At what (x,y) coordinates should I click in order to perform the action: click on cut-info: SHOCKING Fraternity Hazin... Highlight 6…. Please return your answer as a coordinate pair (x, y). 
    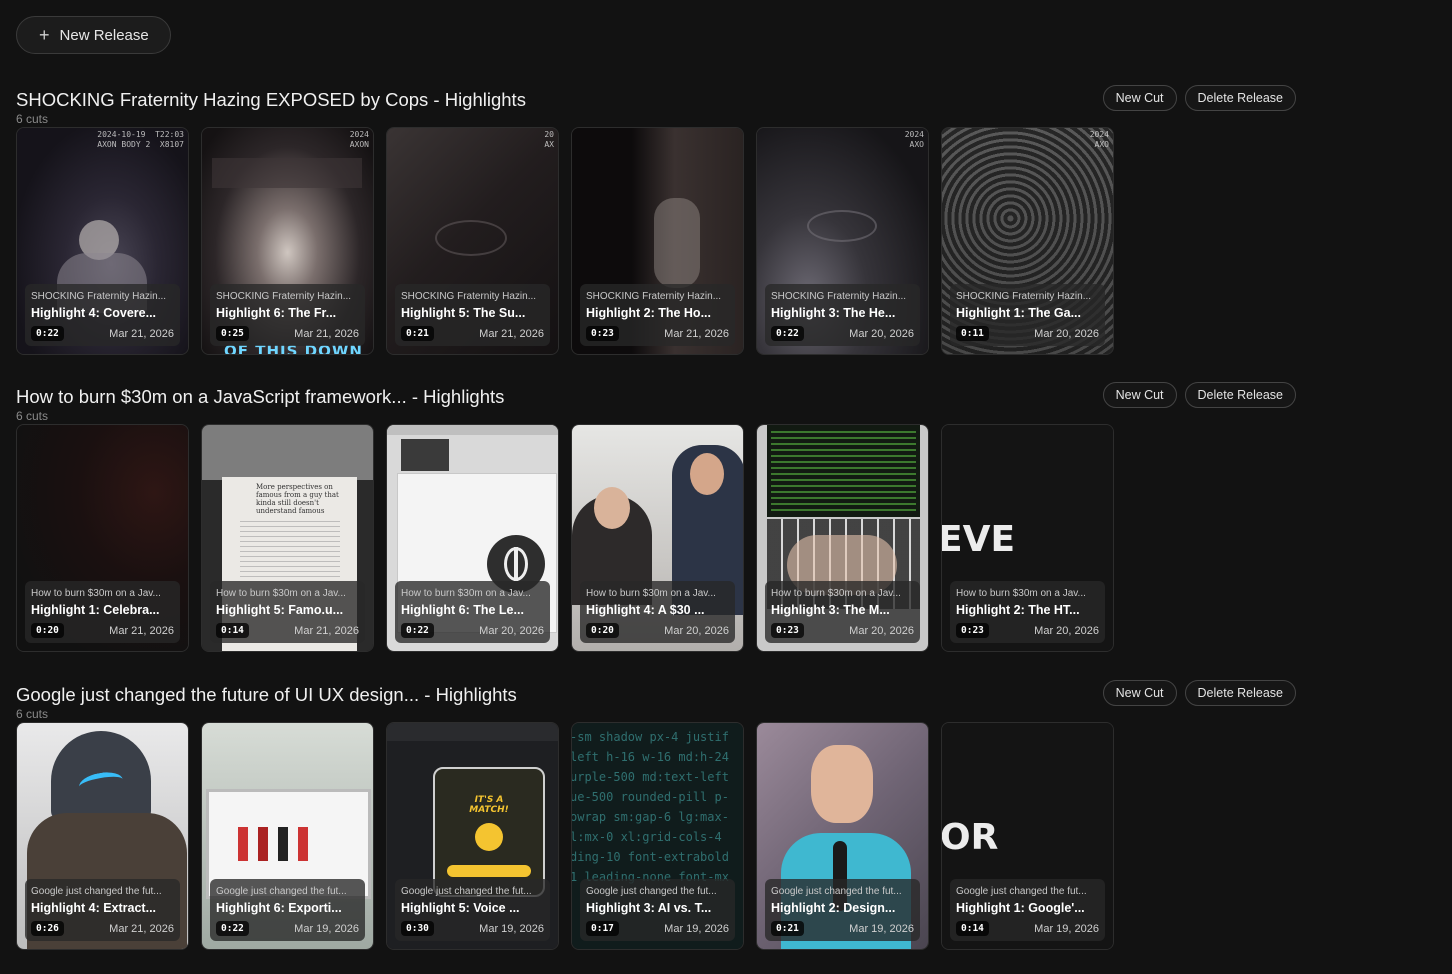
    Looking at the image, I should click on (287, 315).